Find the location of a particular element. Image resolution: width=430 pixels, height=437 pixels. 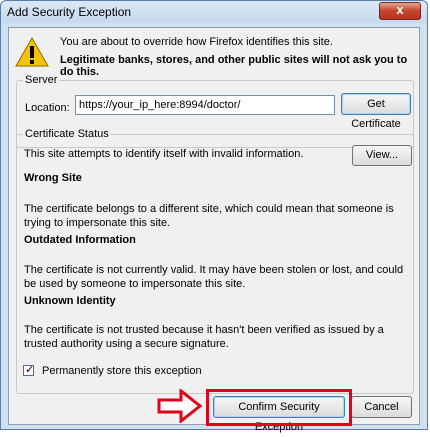

close-icon: x is located at coordinates (400, 9).